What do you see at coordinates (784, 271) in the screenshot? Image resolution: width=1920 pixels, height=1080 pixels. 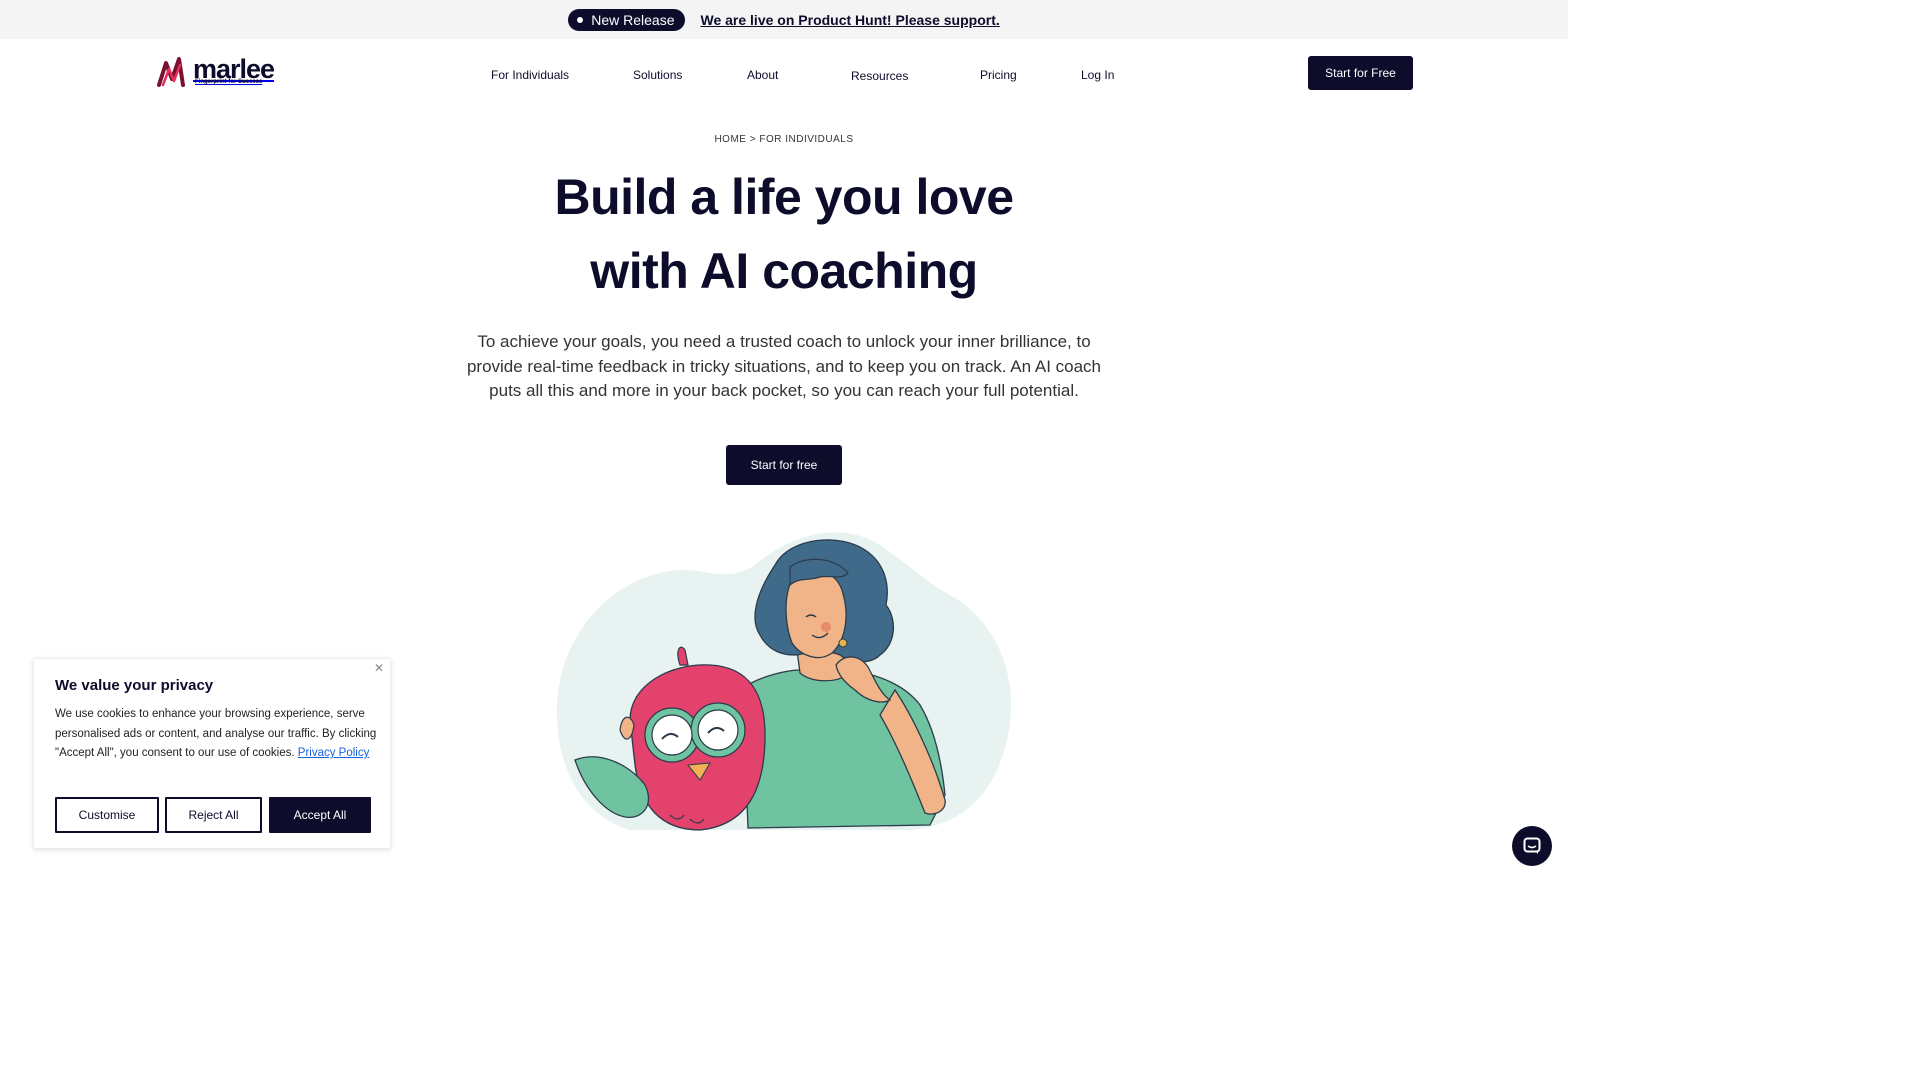 I see `title-line-2: with AI coaching` at bounding box center [784, 271].